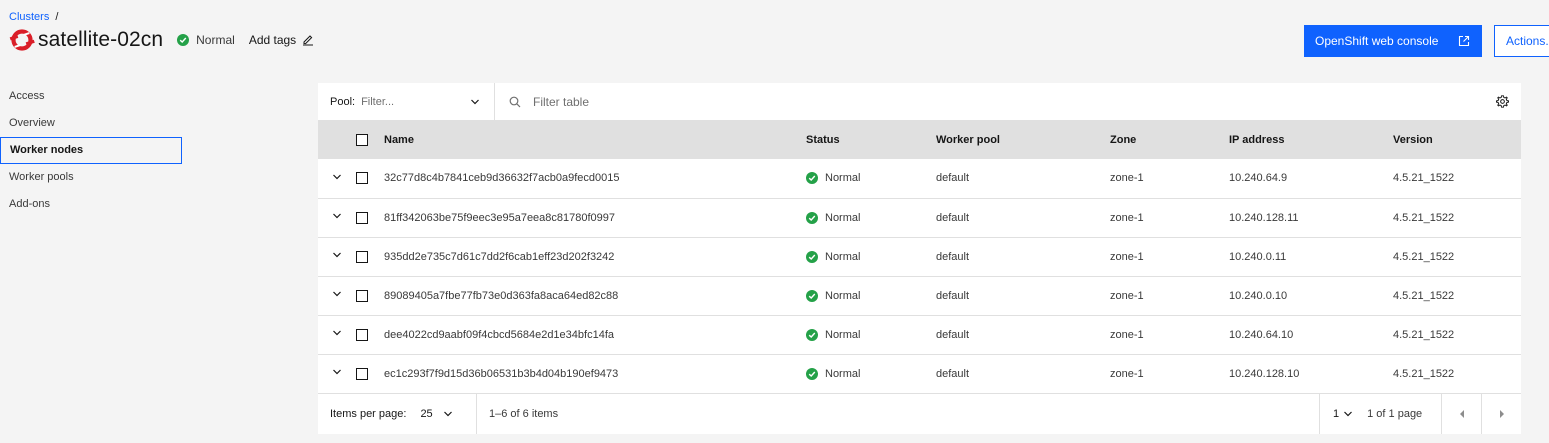 The width and height of the screenshot is (1549, 443). I want to click on caret-right-icon, so click(1501, 413).